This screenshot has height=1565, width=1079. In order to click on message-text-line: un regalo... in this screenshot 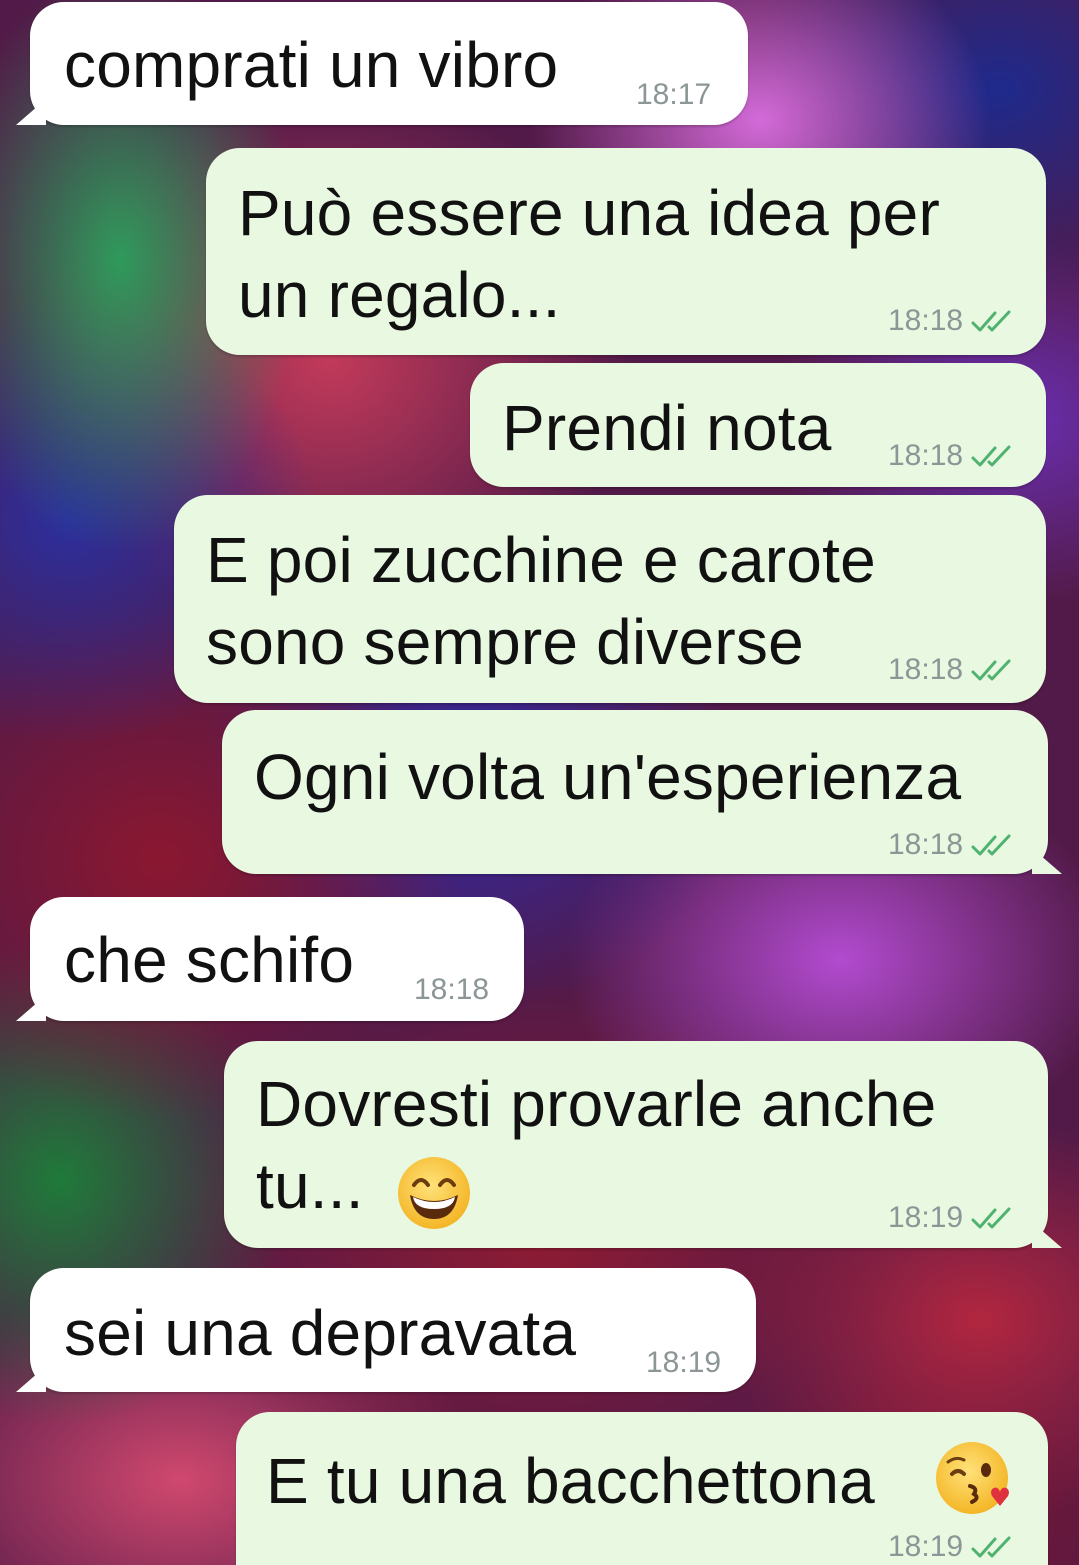, I will do `click(399, 295)`.